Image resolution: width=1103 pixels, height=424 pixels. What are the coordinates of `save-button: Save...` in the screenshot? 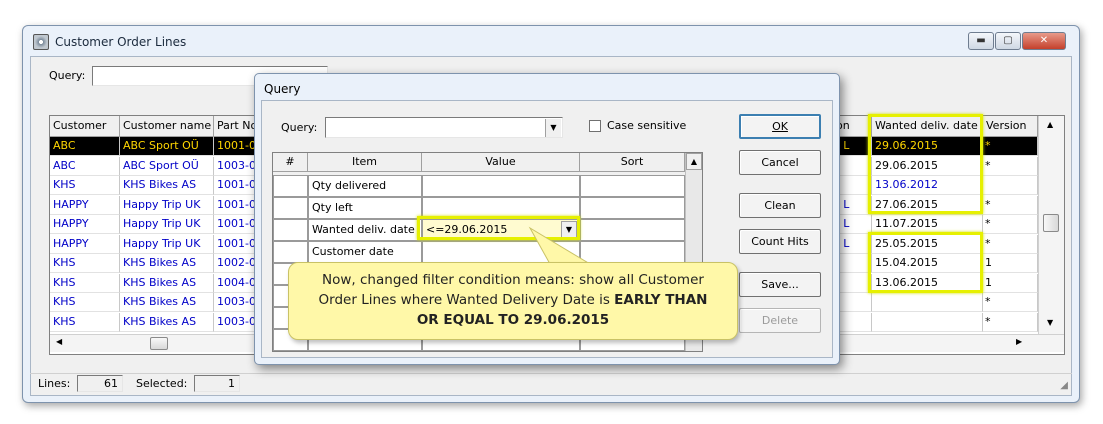 It's located at (780, 284).